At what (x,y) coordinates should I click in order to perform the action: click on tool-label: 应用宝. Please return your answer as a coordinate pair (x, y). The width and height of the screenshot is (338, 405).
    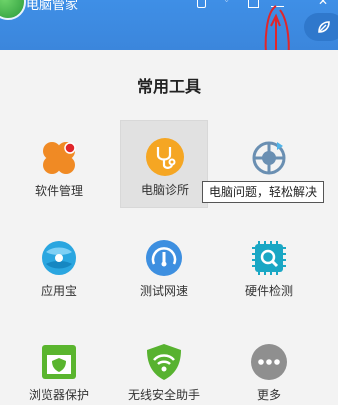
    Looking at the image, I should click on (58, 291).